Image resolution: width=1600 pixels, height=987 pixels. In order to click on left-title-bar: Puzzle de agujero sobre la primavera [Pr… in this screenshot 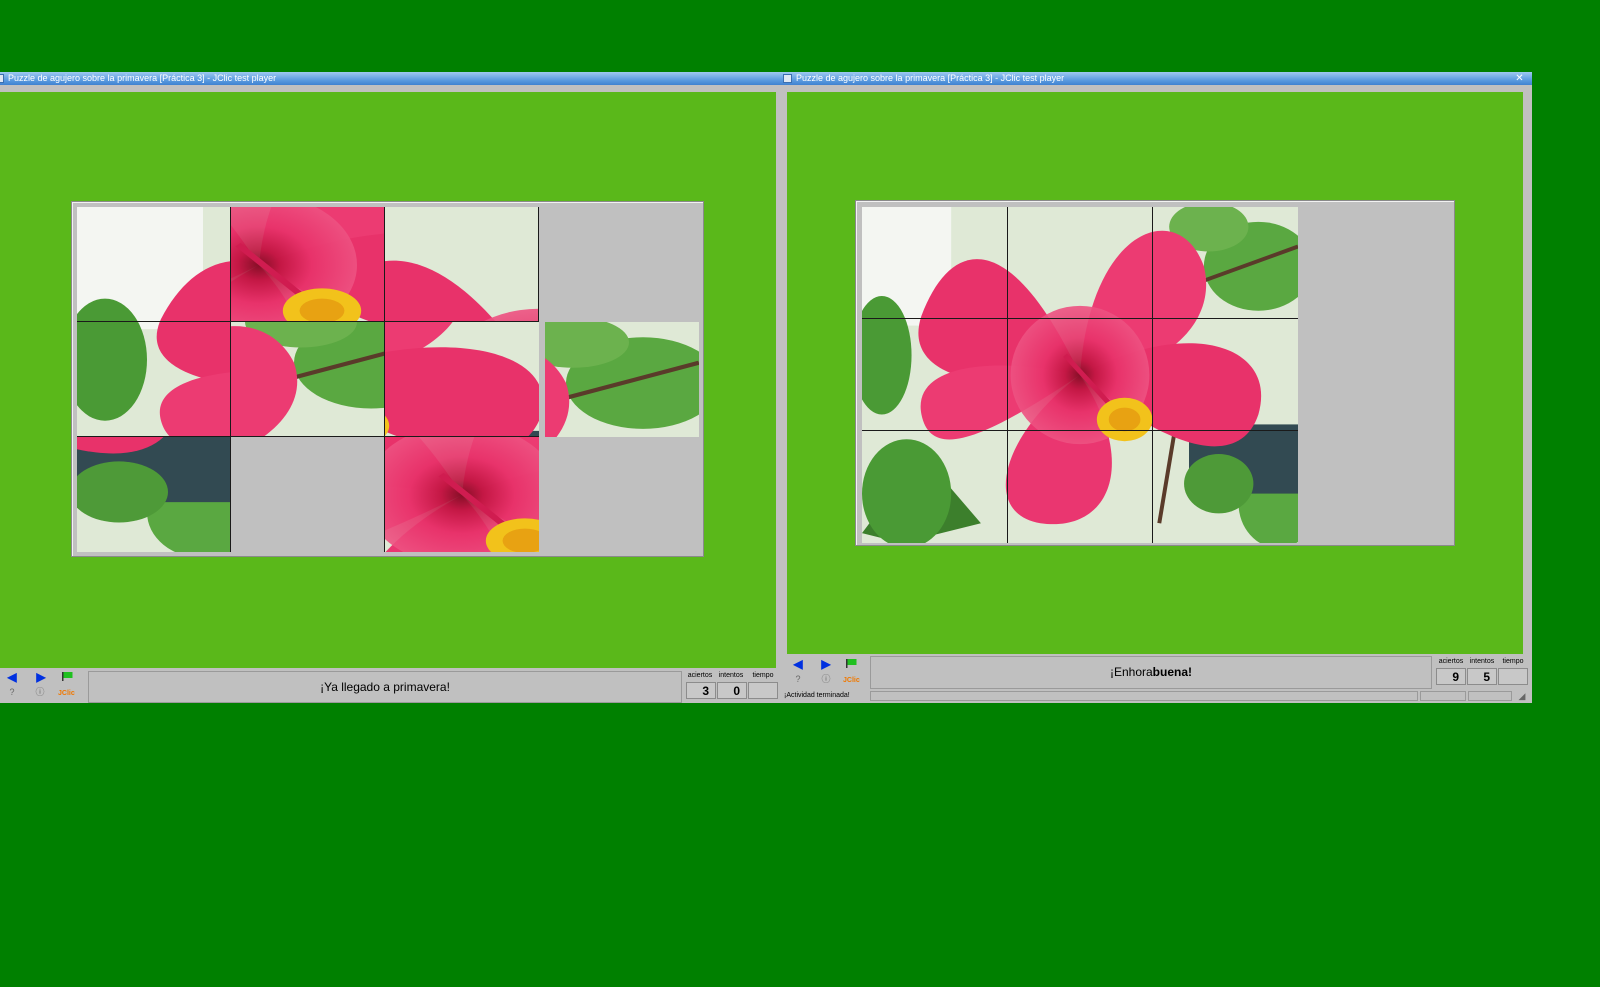, I will do `click(390, 78)`.